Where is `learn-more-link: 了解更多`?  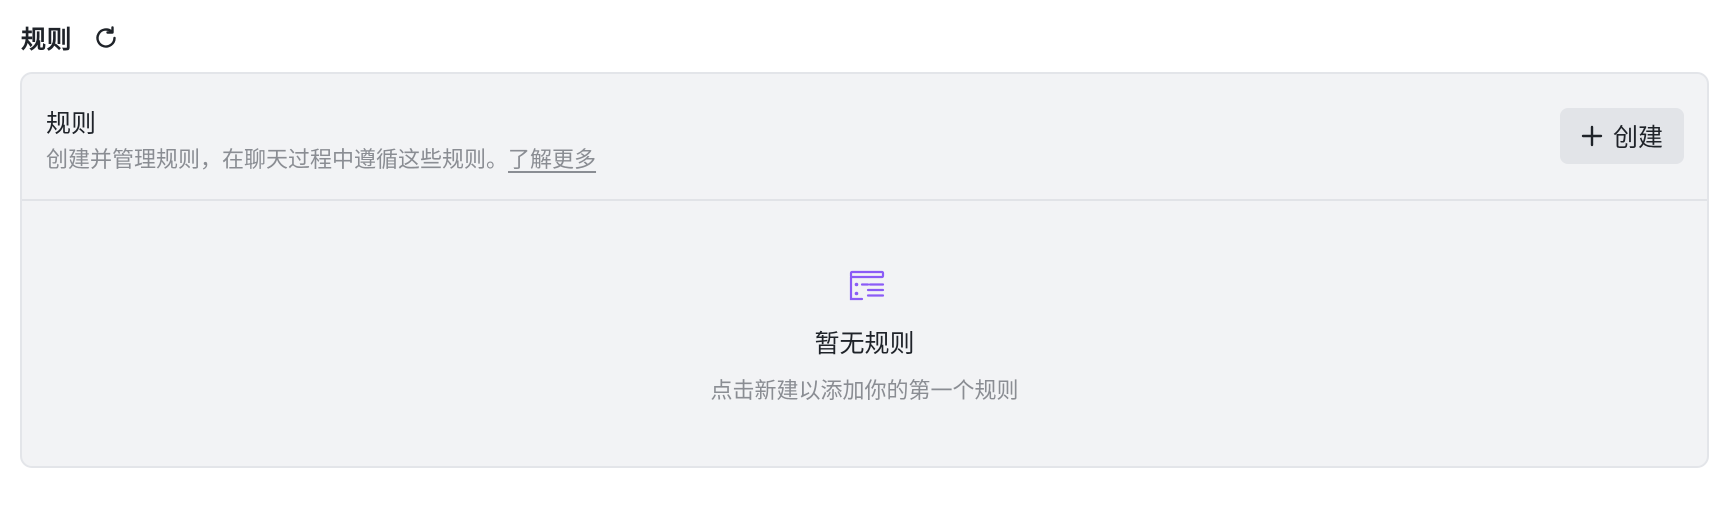
learn-more-link: 了解更多 is located at coordinates (552, 160).